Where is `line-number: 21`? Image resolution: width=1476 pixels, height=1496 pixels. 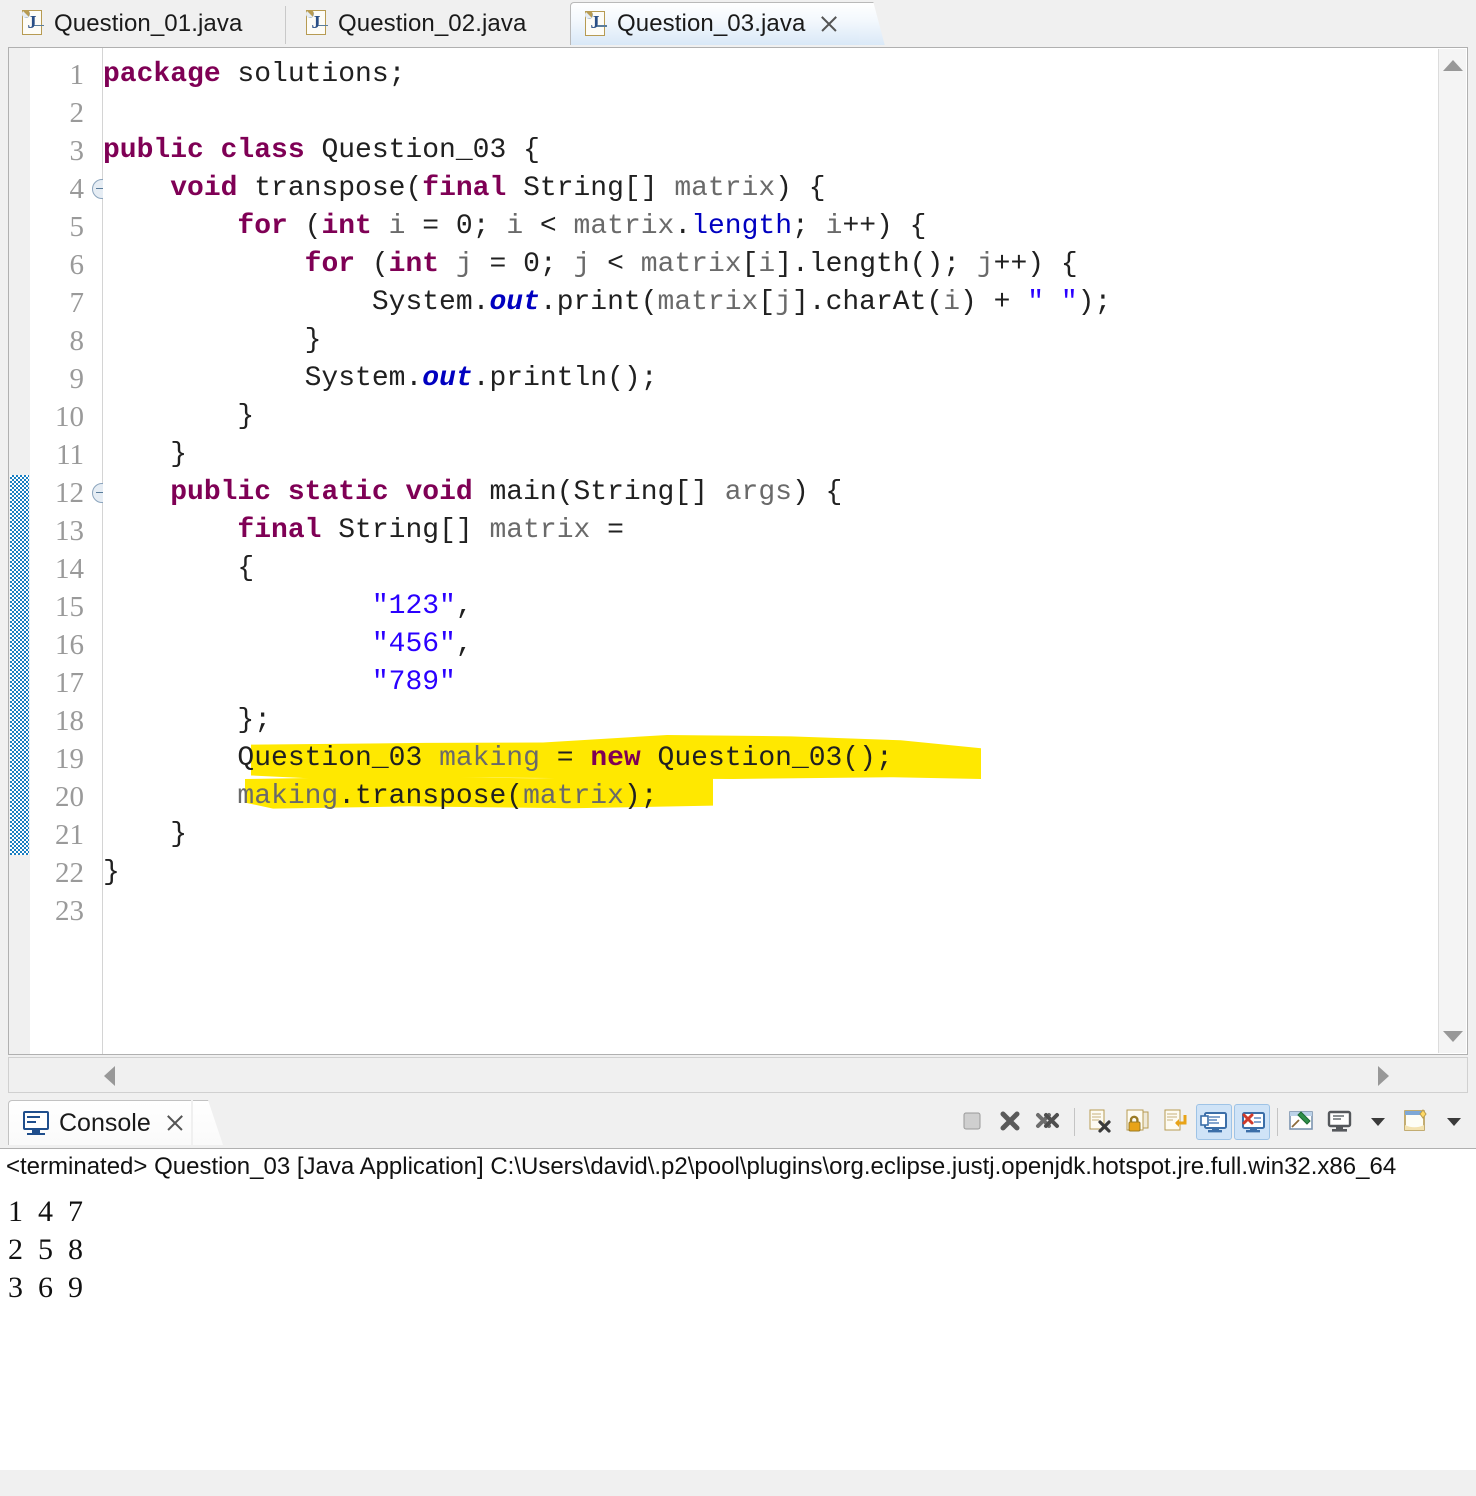 line-number: 21 is located at coordinates (69, 835).